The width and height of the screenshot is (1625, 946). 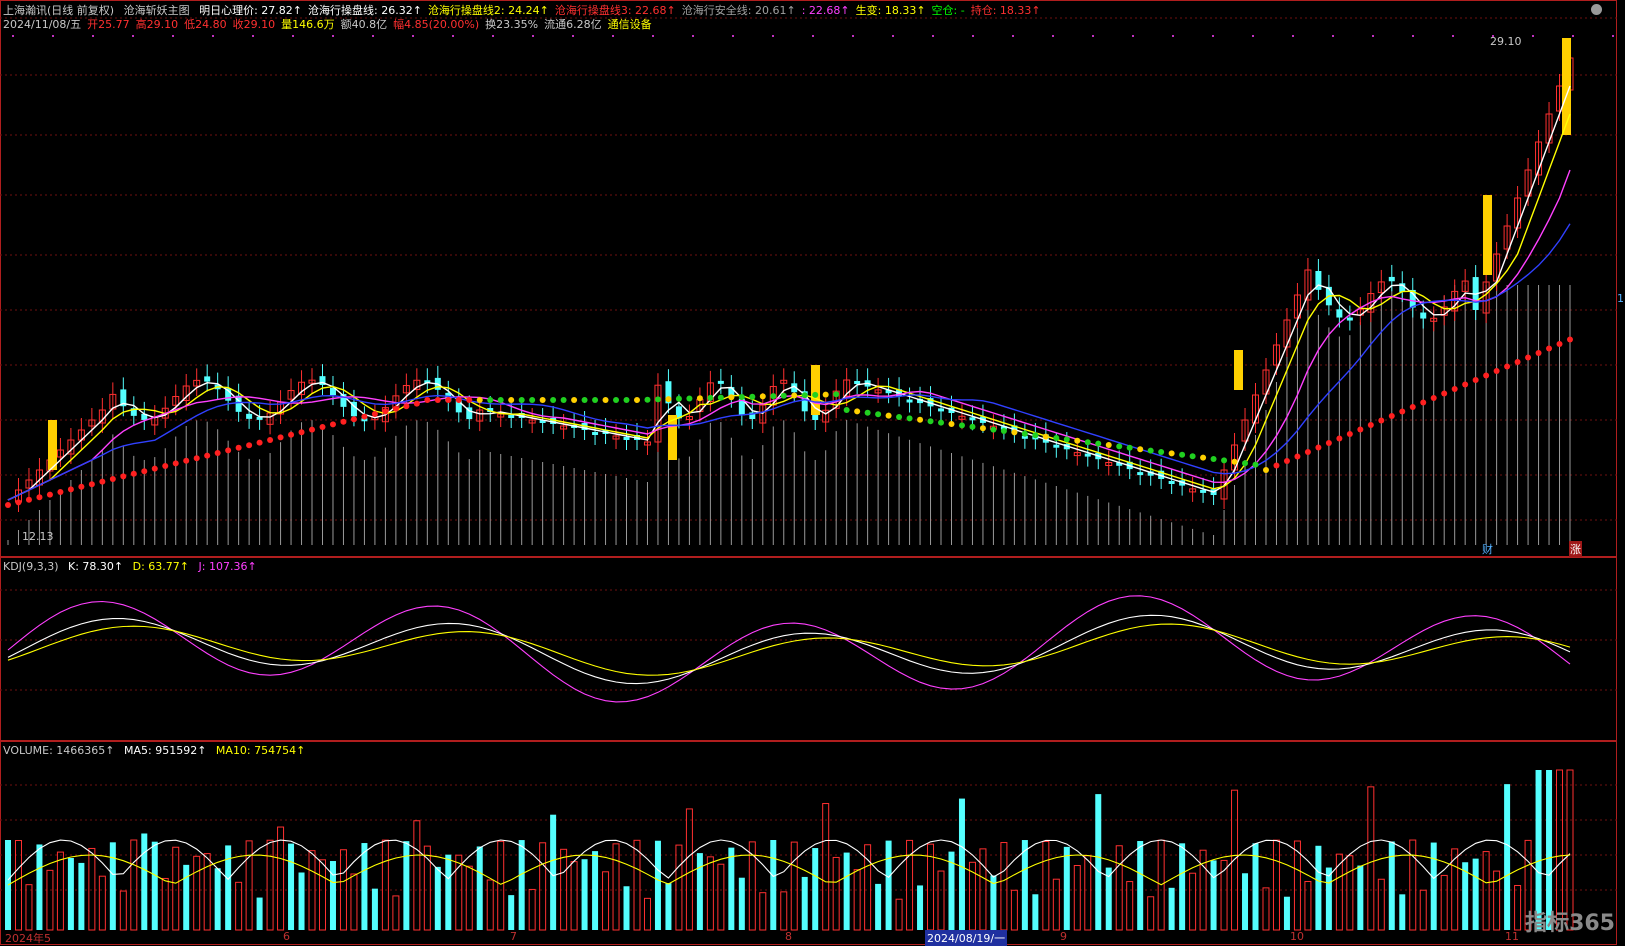 What do you see at coordinates (38, 536) in the screenshot?
I see `low-price-label: 12.13` at bounding box center [38, 536].